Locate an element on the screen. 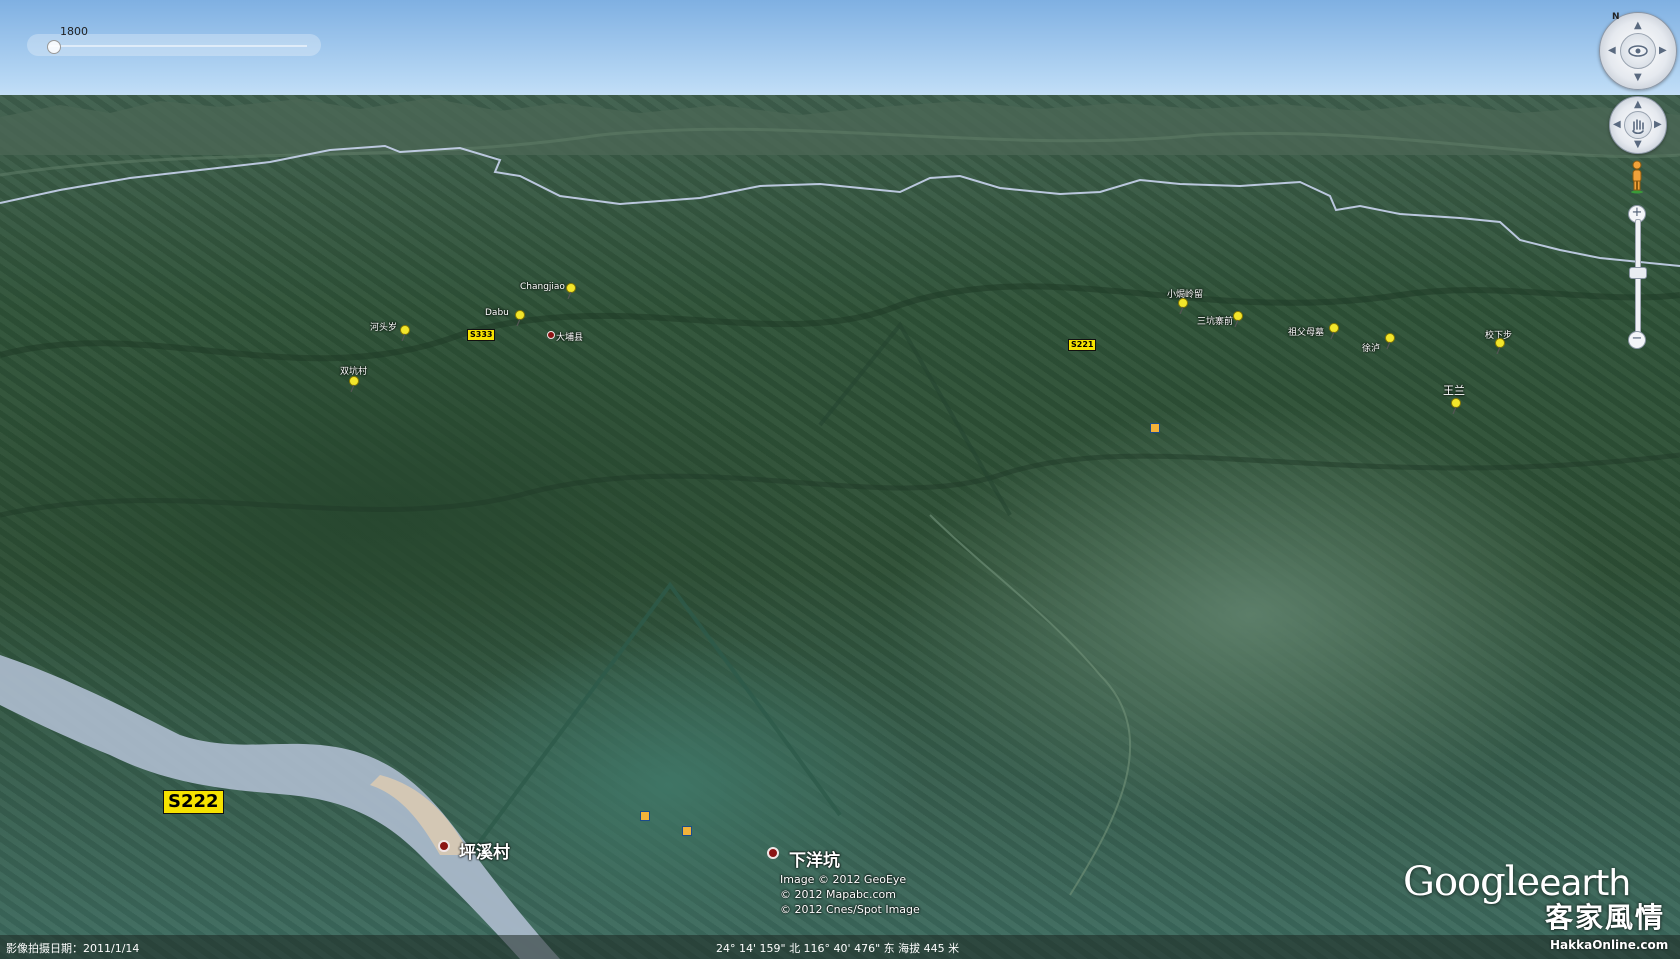  place-label-shanlupu: 三坑寨前 is located at coordinates (1215, 322).